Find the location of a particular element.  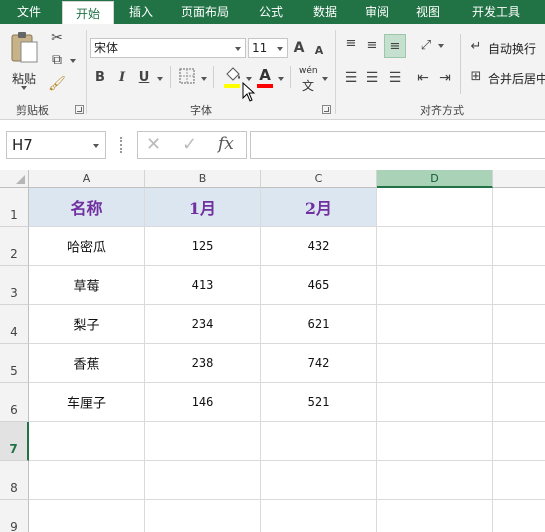

cell-b5: 238 is located at coordinates (203, 363).